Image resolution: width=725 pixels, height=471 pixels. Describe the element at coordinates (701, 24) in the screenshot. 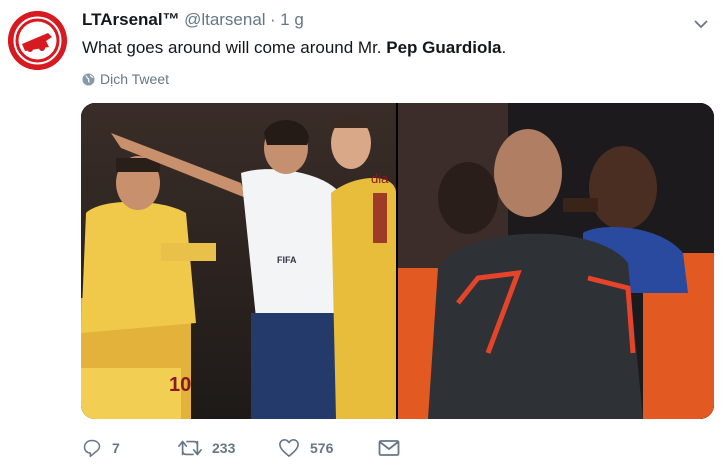

I see `chevron-down-icon` at that location.